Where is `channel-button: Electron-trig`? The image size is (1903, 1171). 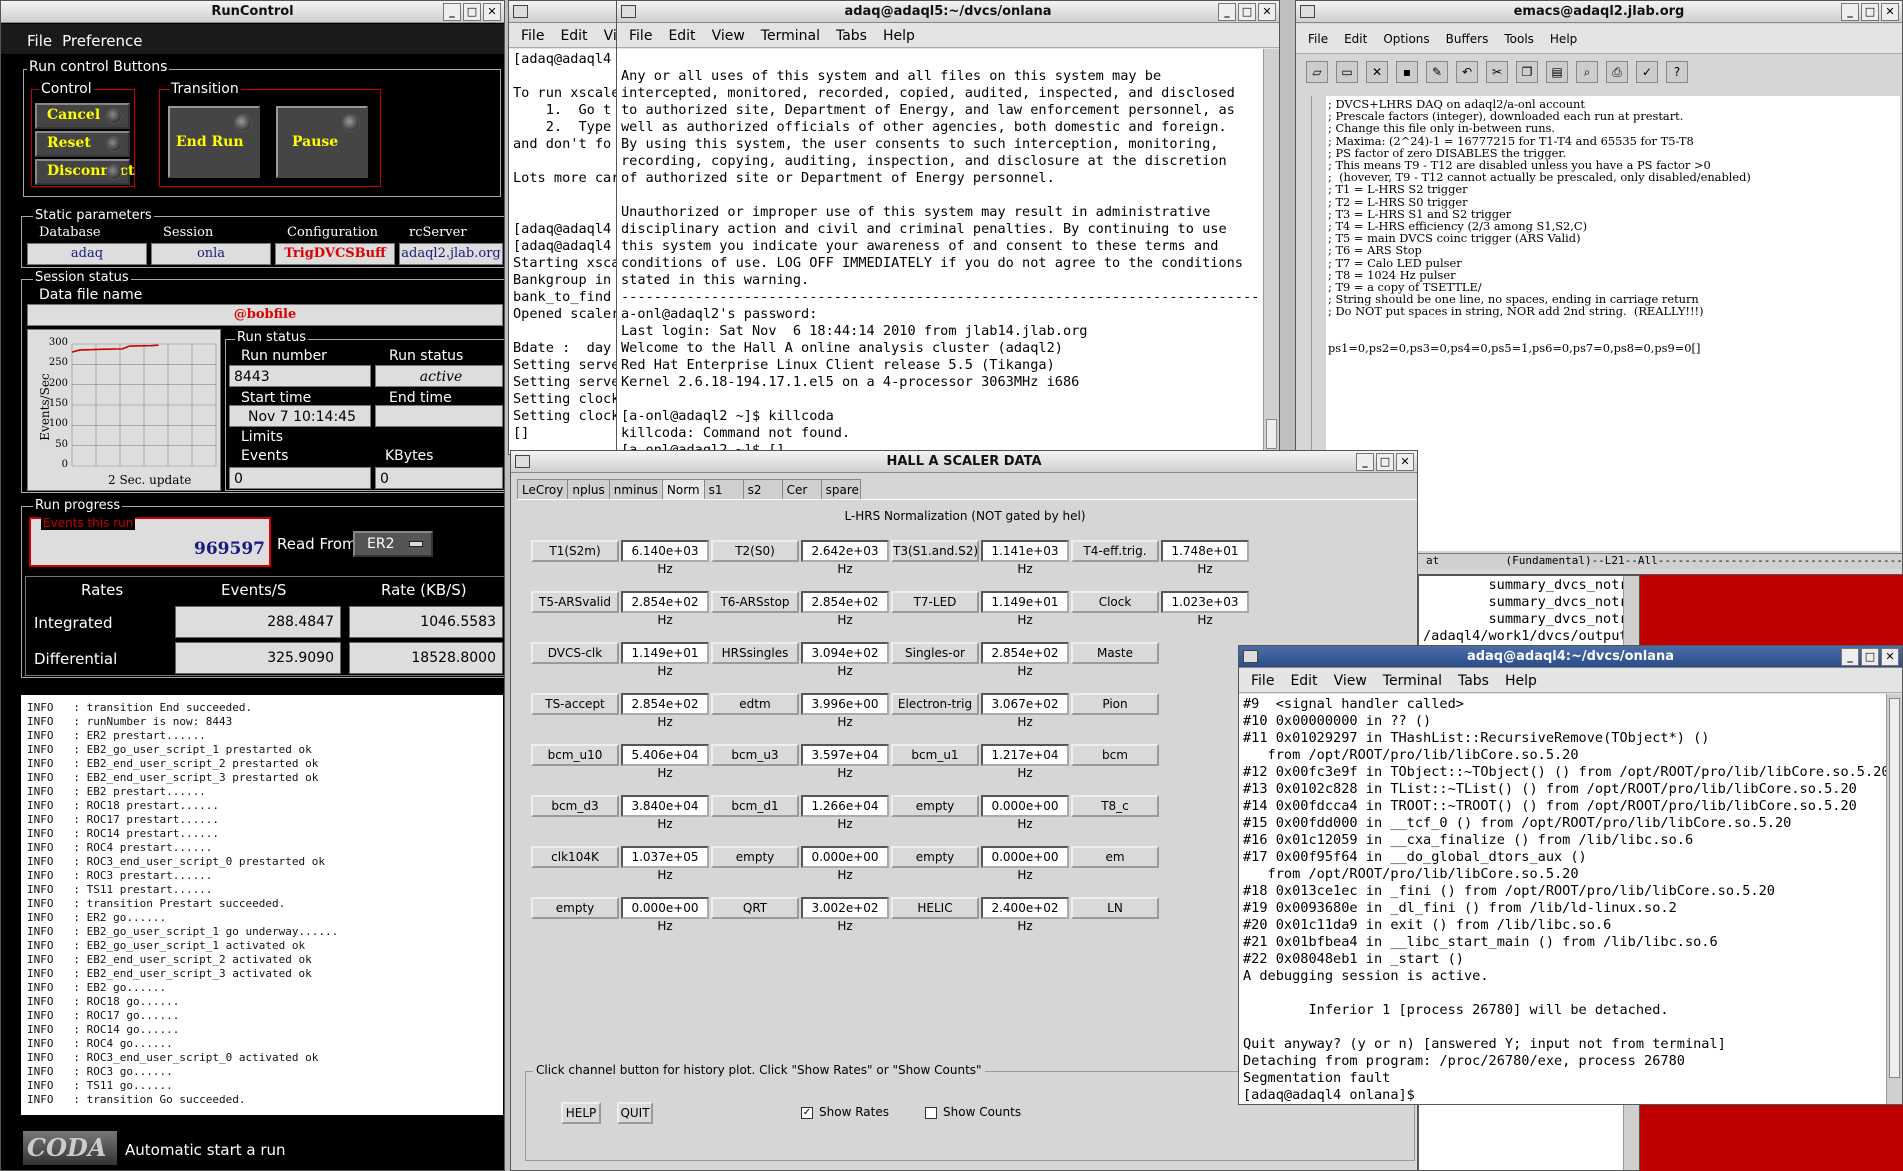 channel-button: Electron-trig is located at coordinates (935, 704).